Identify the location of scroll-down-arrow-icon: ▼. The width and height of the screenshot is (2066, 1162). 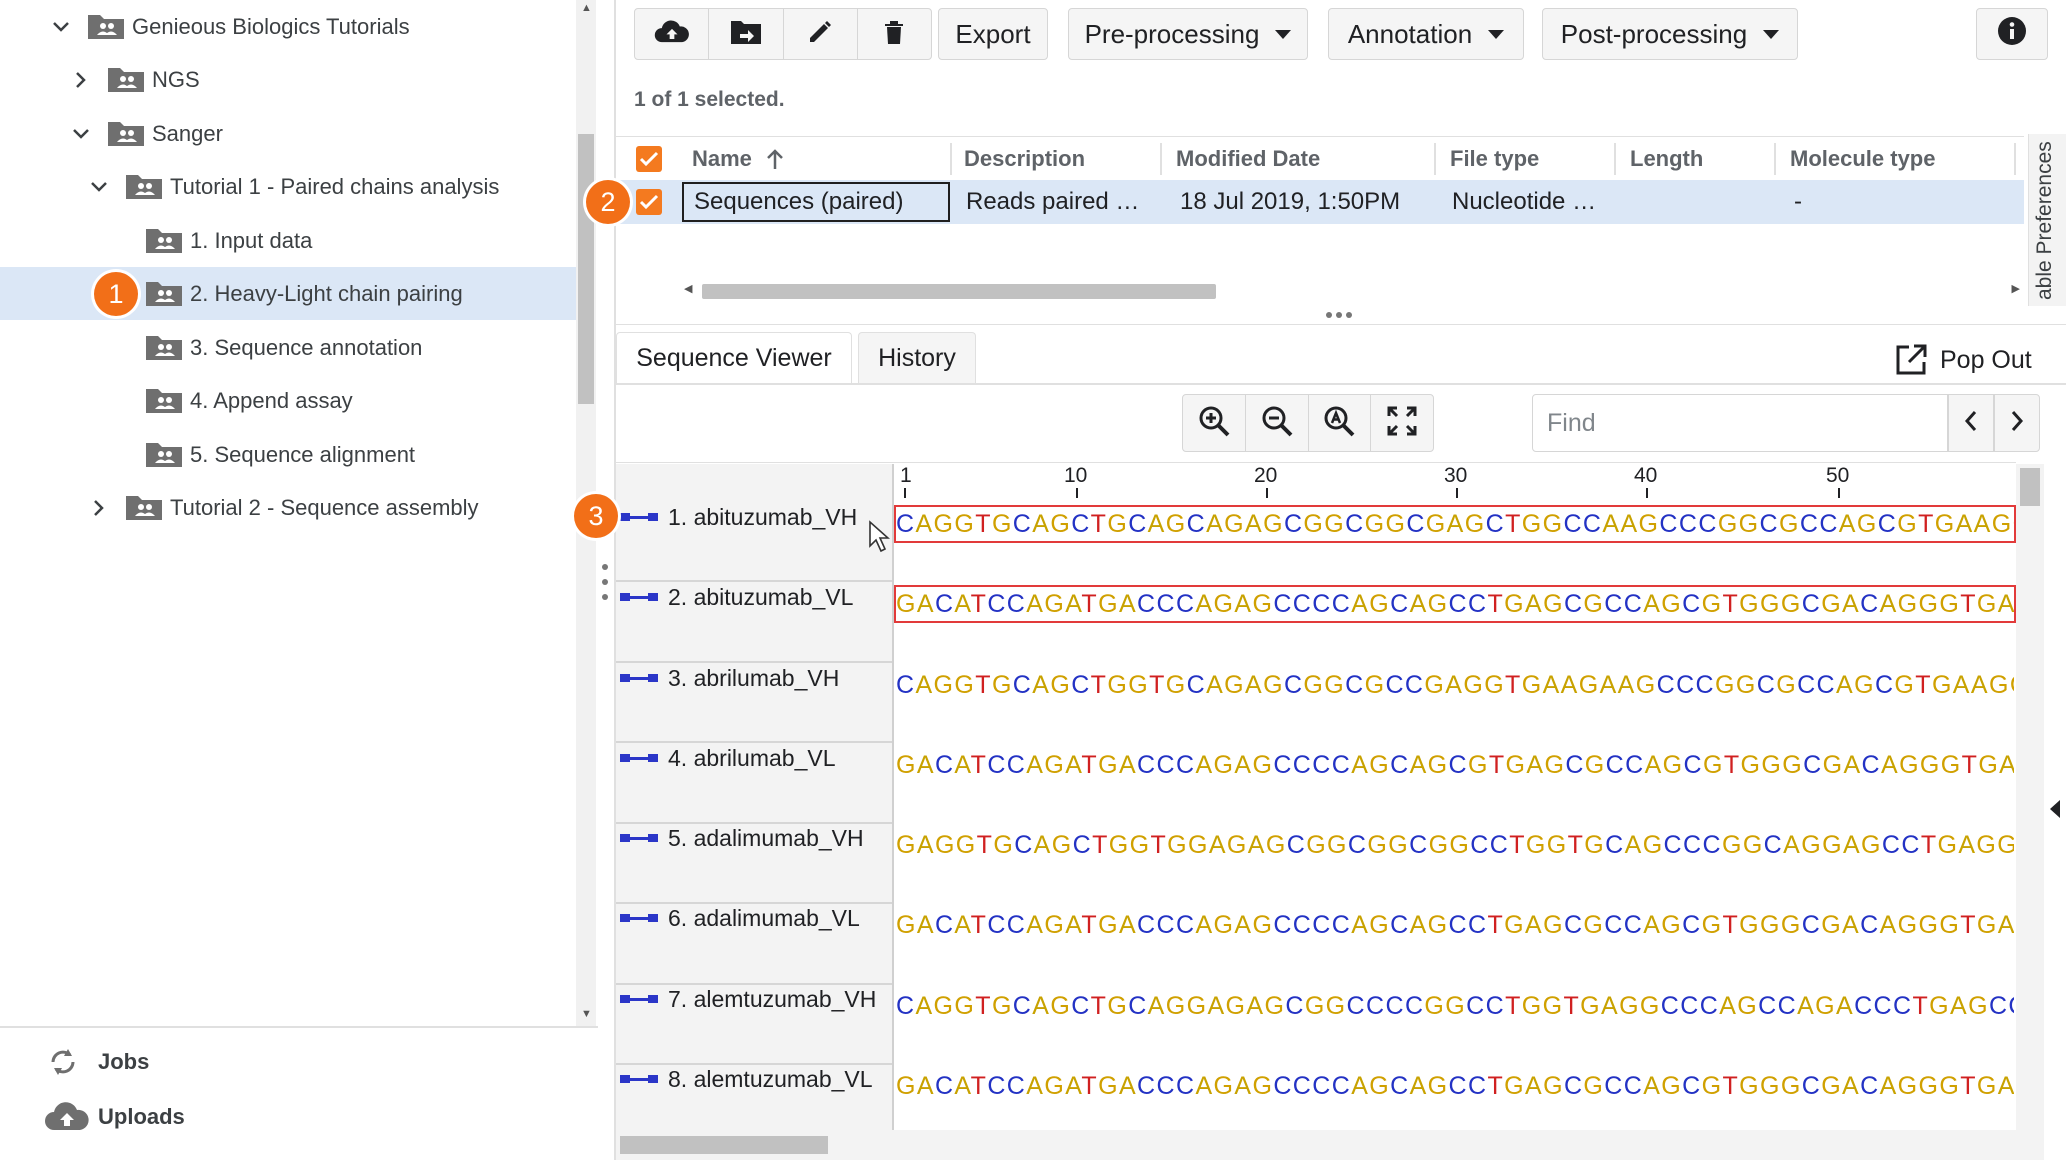
(586, 1014).